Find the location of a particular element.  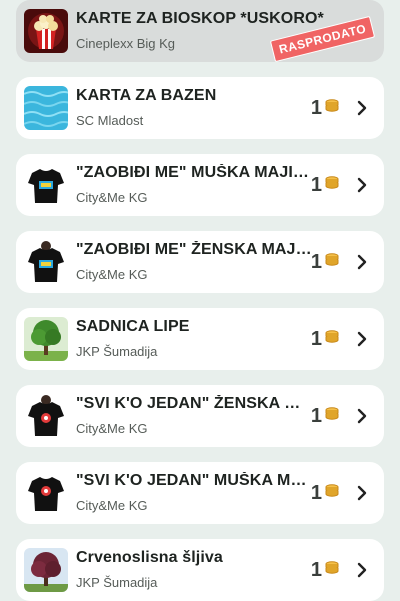

product-card-tshirt-women: "ZAOBIĐI ME" ŽENSKA MAJICA City&Me KG 1 is located at coordinates (200, 262).